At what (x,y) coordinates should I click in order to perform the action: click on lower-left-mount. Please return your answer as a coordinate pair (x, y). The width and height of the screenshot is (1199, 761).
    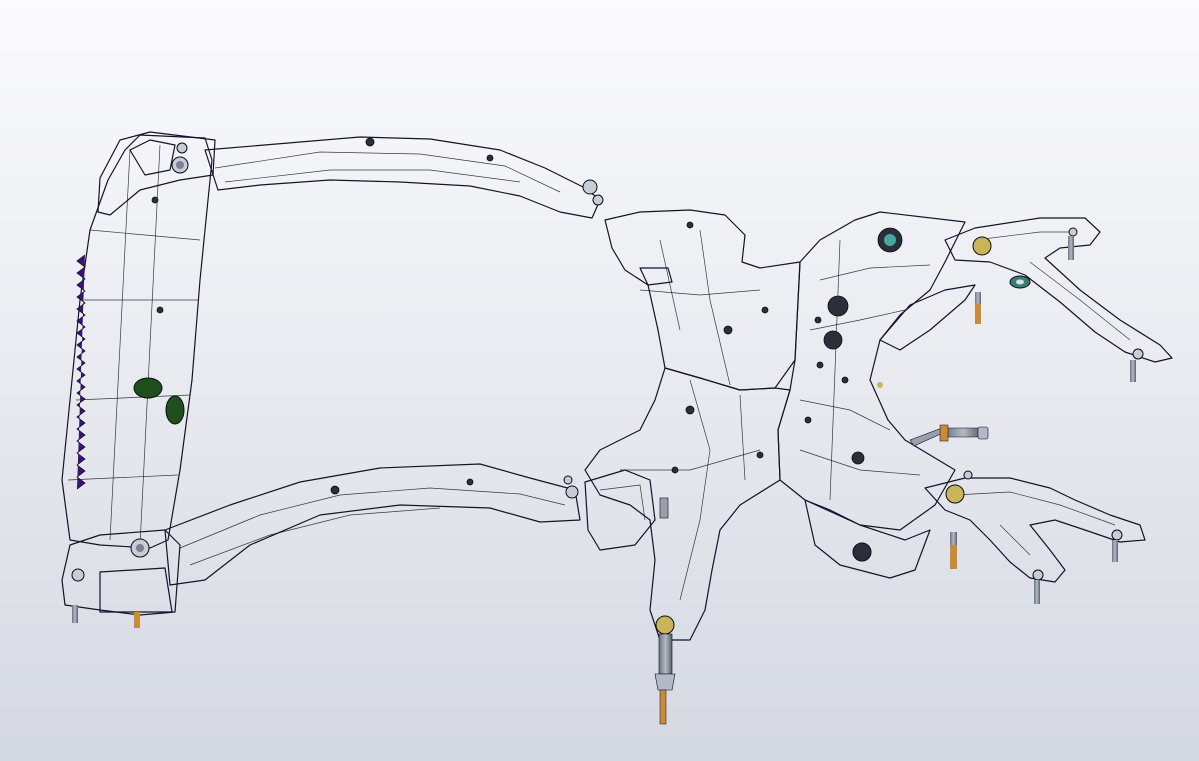
    Looking at the image, I should click on (620, 510).